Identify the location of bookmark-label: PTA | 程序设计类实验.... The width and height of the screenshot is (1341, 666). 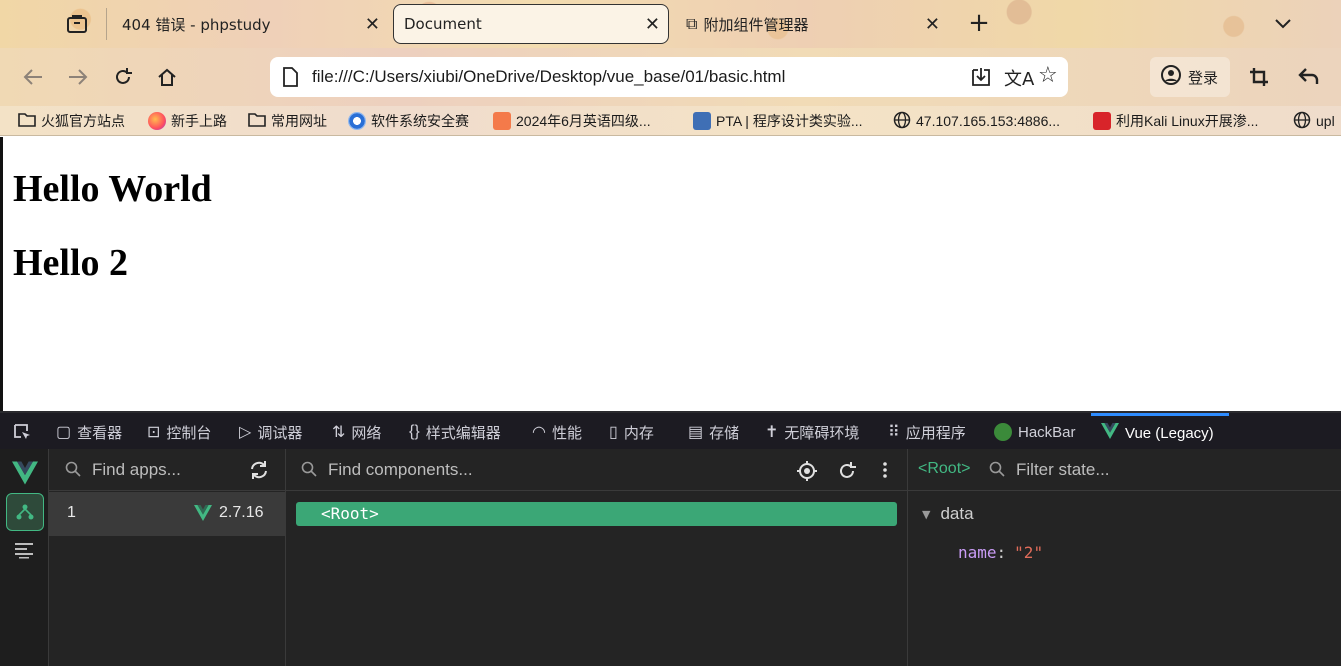
(789, 121).